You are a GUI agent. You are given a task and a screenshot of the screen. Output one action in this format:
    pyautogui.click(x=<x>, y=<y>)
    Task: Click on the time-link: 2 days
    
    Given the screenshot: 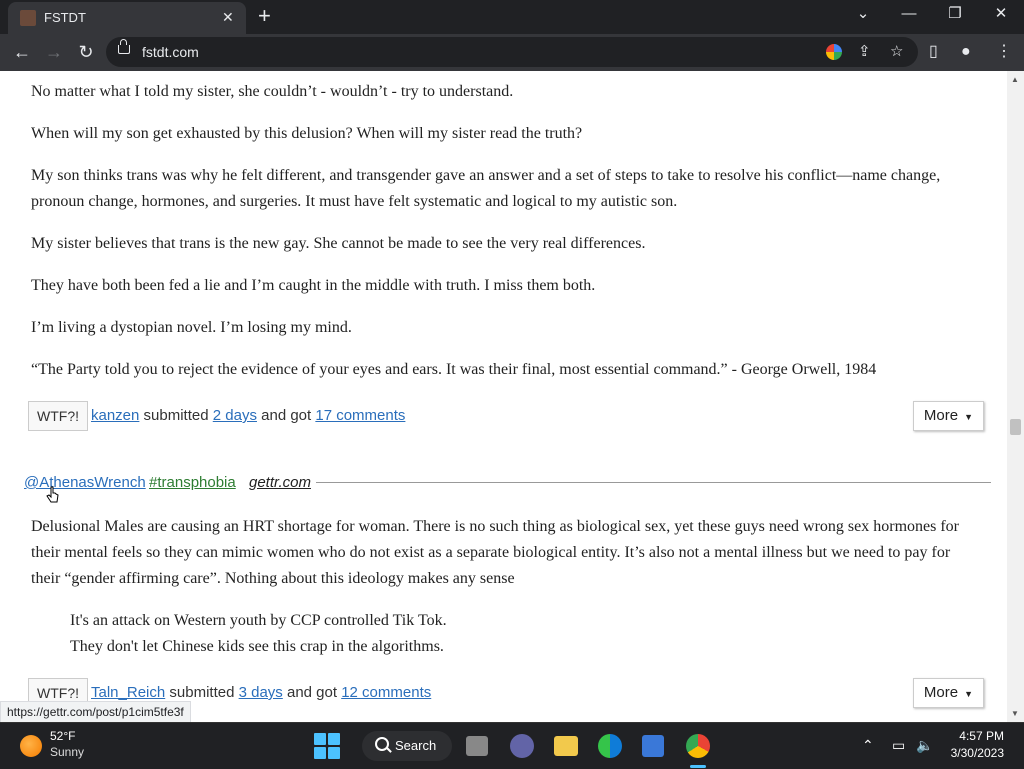 What is the action you would take?
    pyautogui.click(x=235, y=415)
    